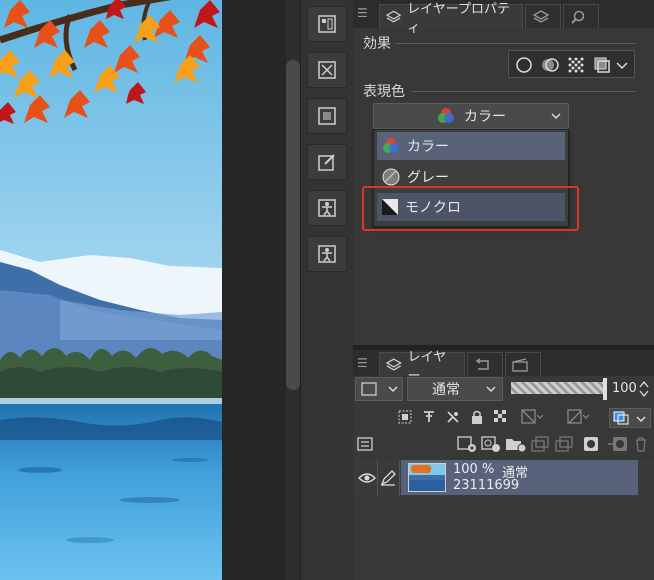  What do you see at coordinates (602, 65) in the screenshot?
I see `layer-color-effect-icon` at bounding box center [602, 65].